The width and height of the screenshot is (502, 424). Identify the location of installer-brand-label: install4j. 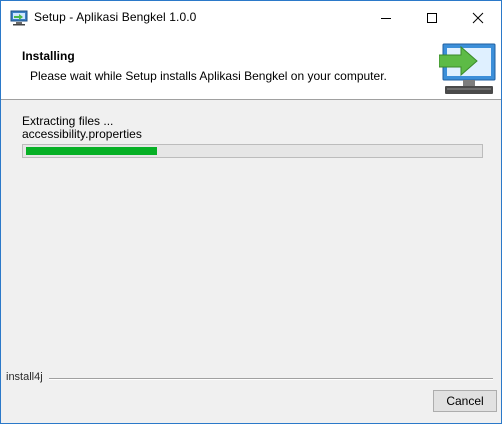
(24, 377).